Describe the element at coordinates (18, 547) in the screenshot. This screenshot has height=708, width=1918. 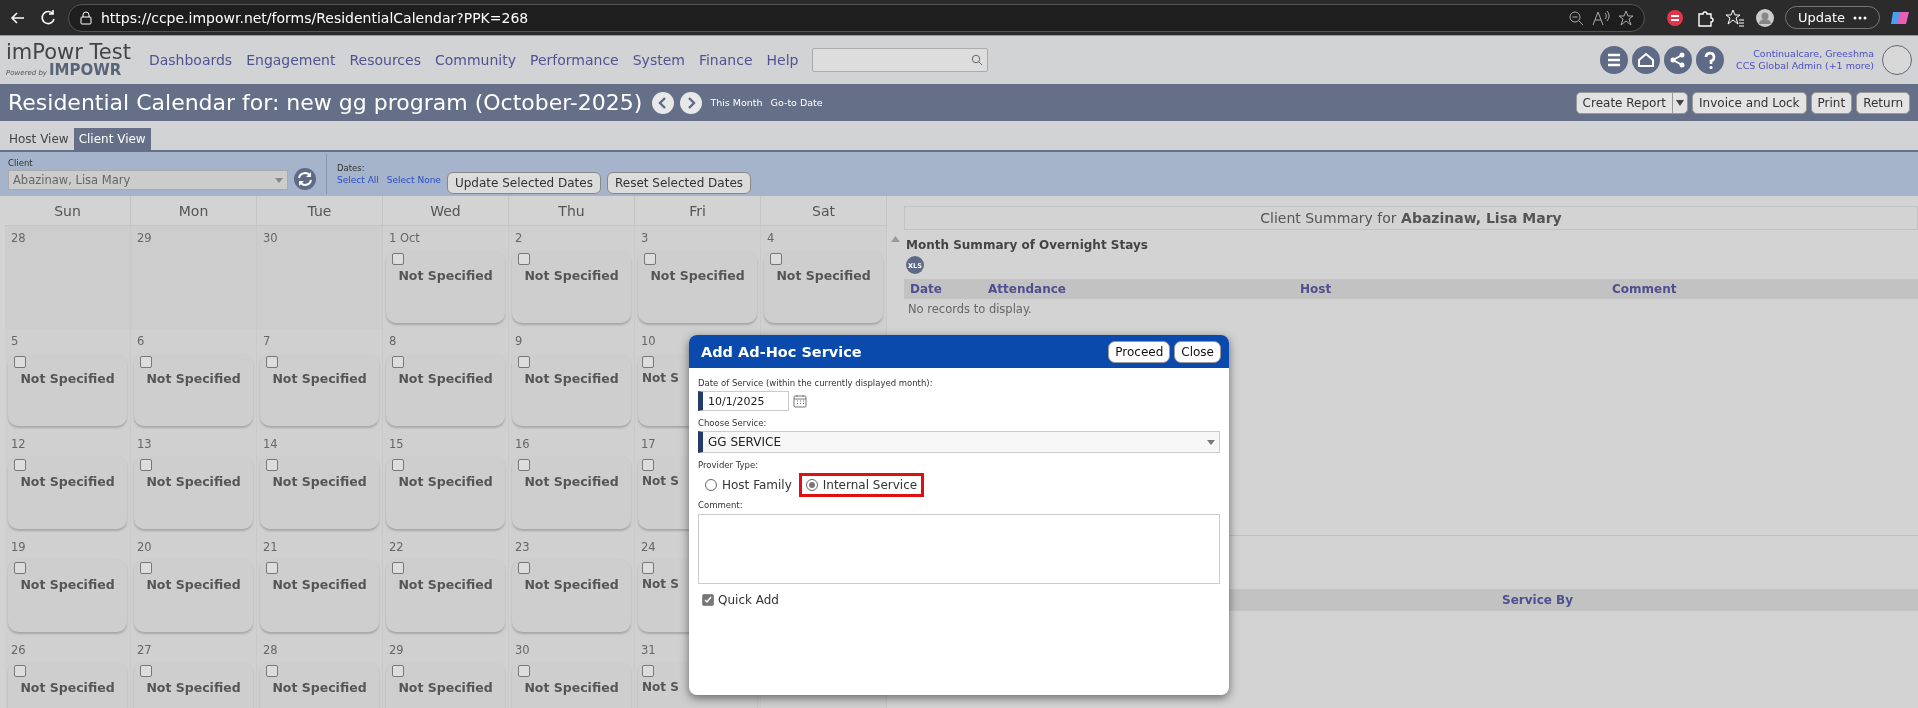
I see `day-number: 19` at that location.